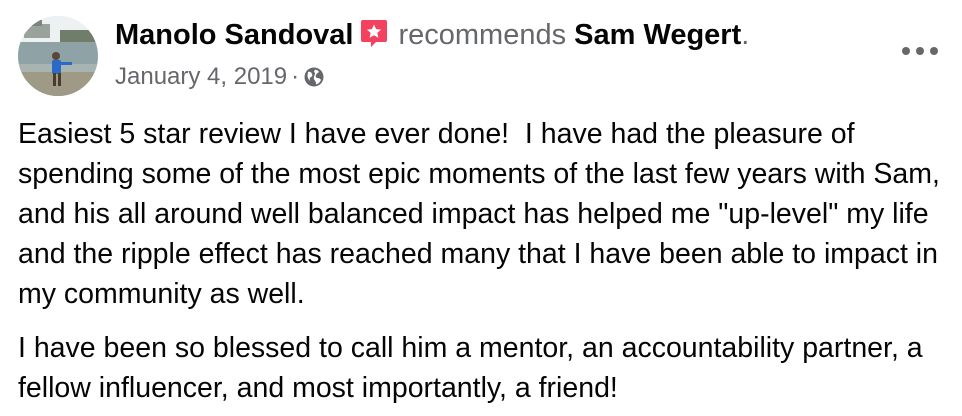 Image resolution: width=962 pixels, height=416 pixels. I want to click on avatar, so click(58, 56).